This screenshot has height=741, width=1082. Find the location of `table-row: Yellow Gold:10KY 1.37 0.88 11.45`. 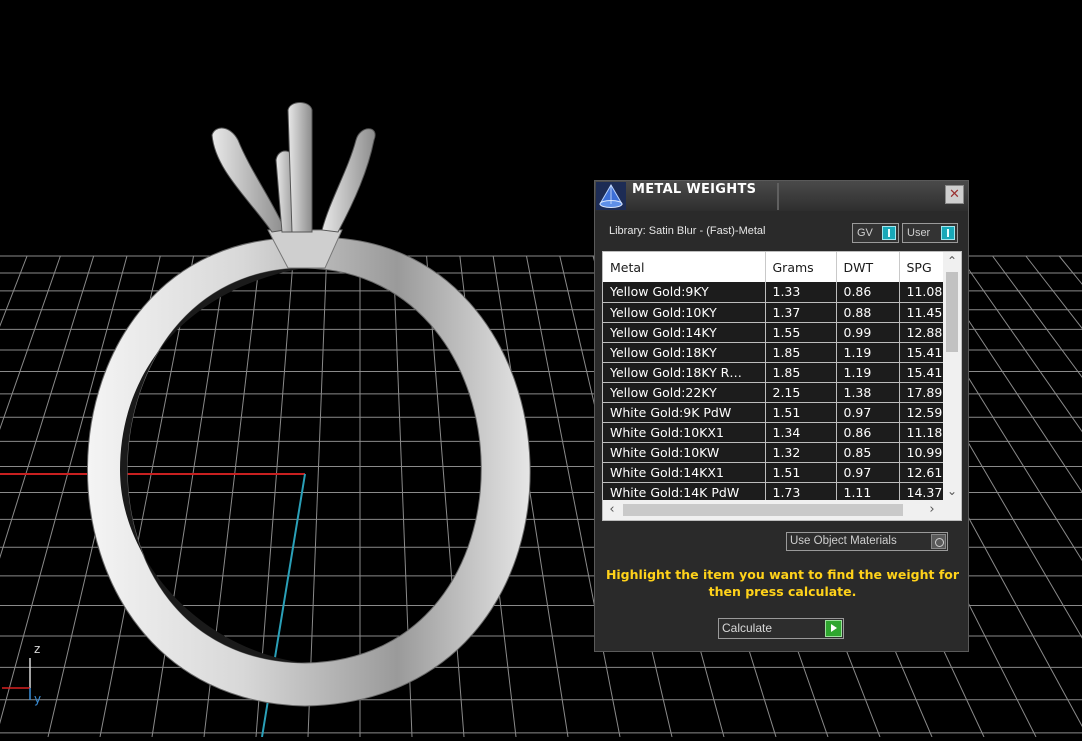

table-row: Yellow Gold:10KY 1.37 0.88 11.45 is located at coordinates (773, 312).